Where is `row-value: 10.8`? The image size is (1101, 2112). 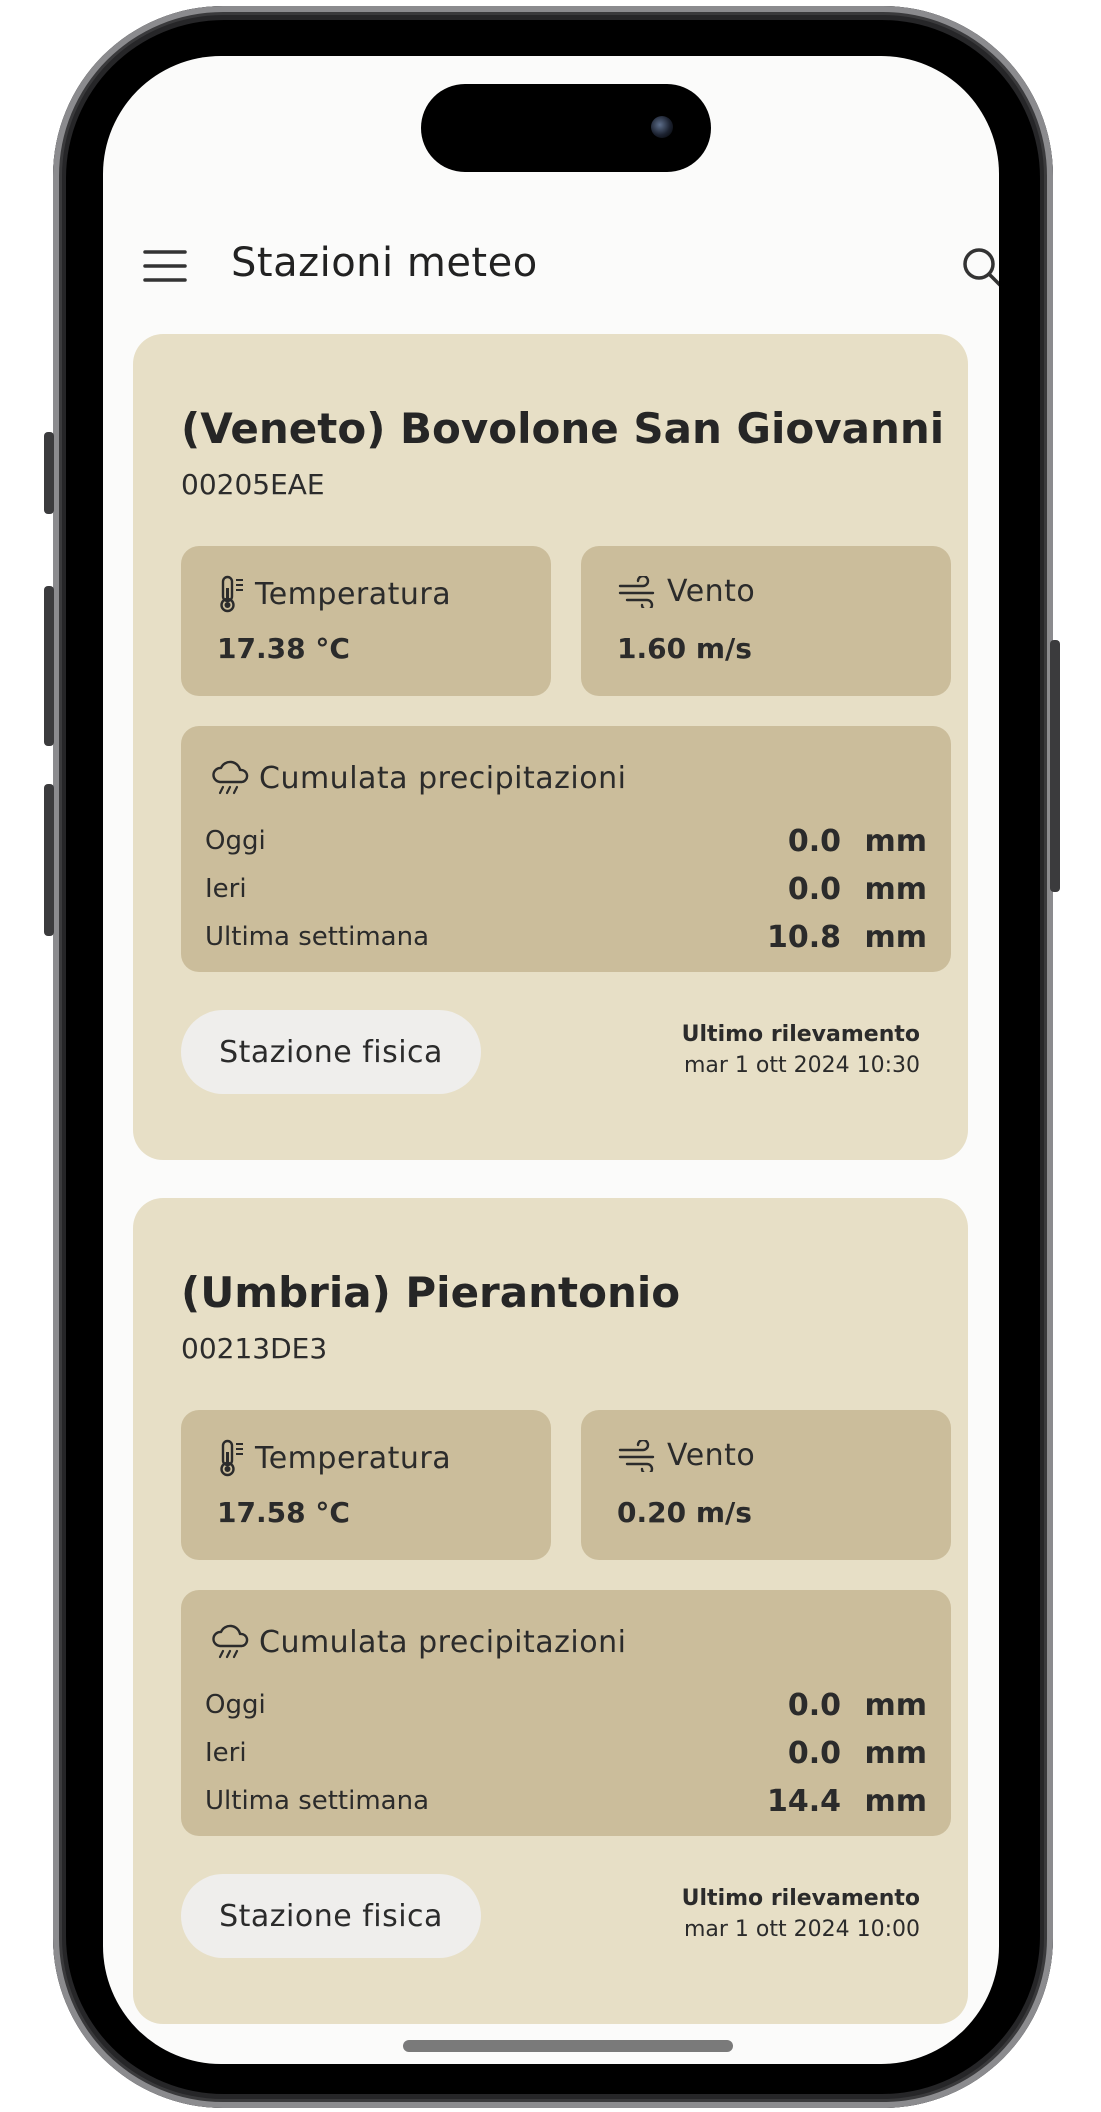
row-value: 10.8 is located at coordinates (803, 937).